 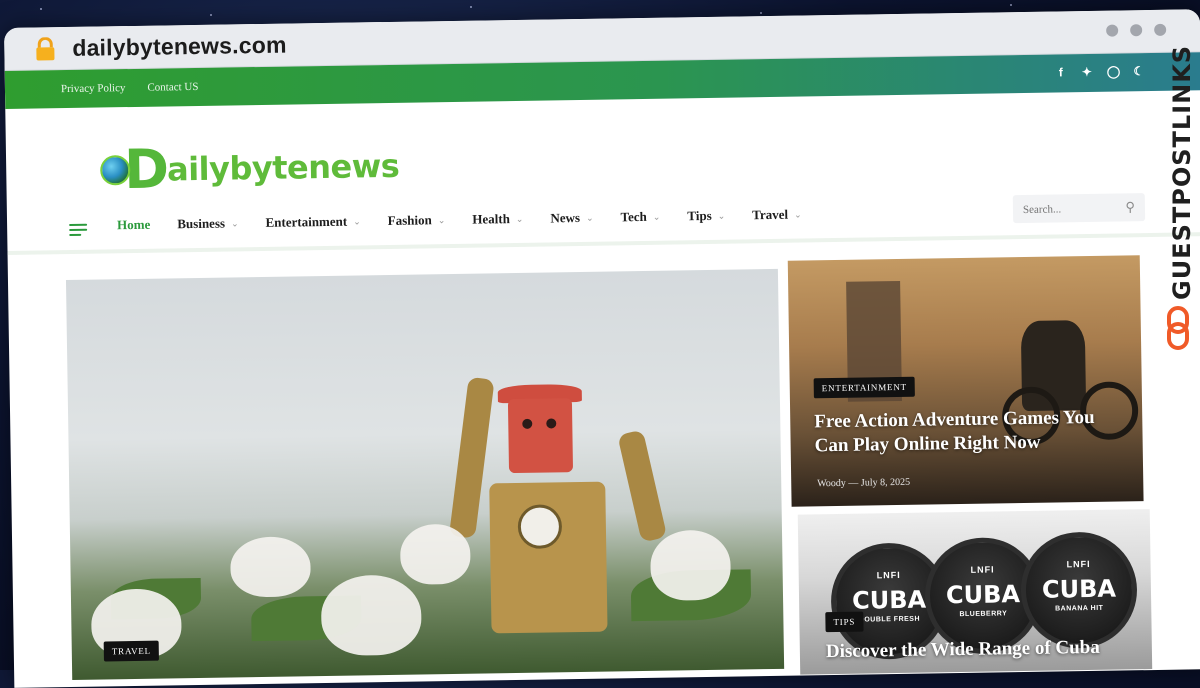 I want to click on nav-item-travel: Travel ⌄, so click(x=777, y=214).